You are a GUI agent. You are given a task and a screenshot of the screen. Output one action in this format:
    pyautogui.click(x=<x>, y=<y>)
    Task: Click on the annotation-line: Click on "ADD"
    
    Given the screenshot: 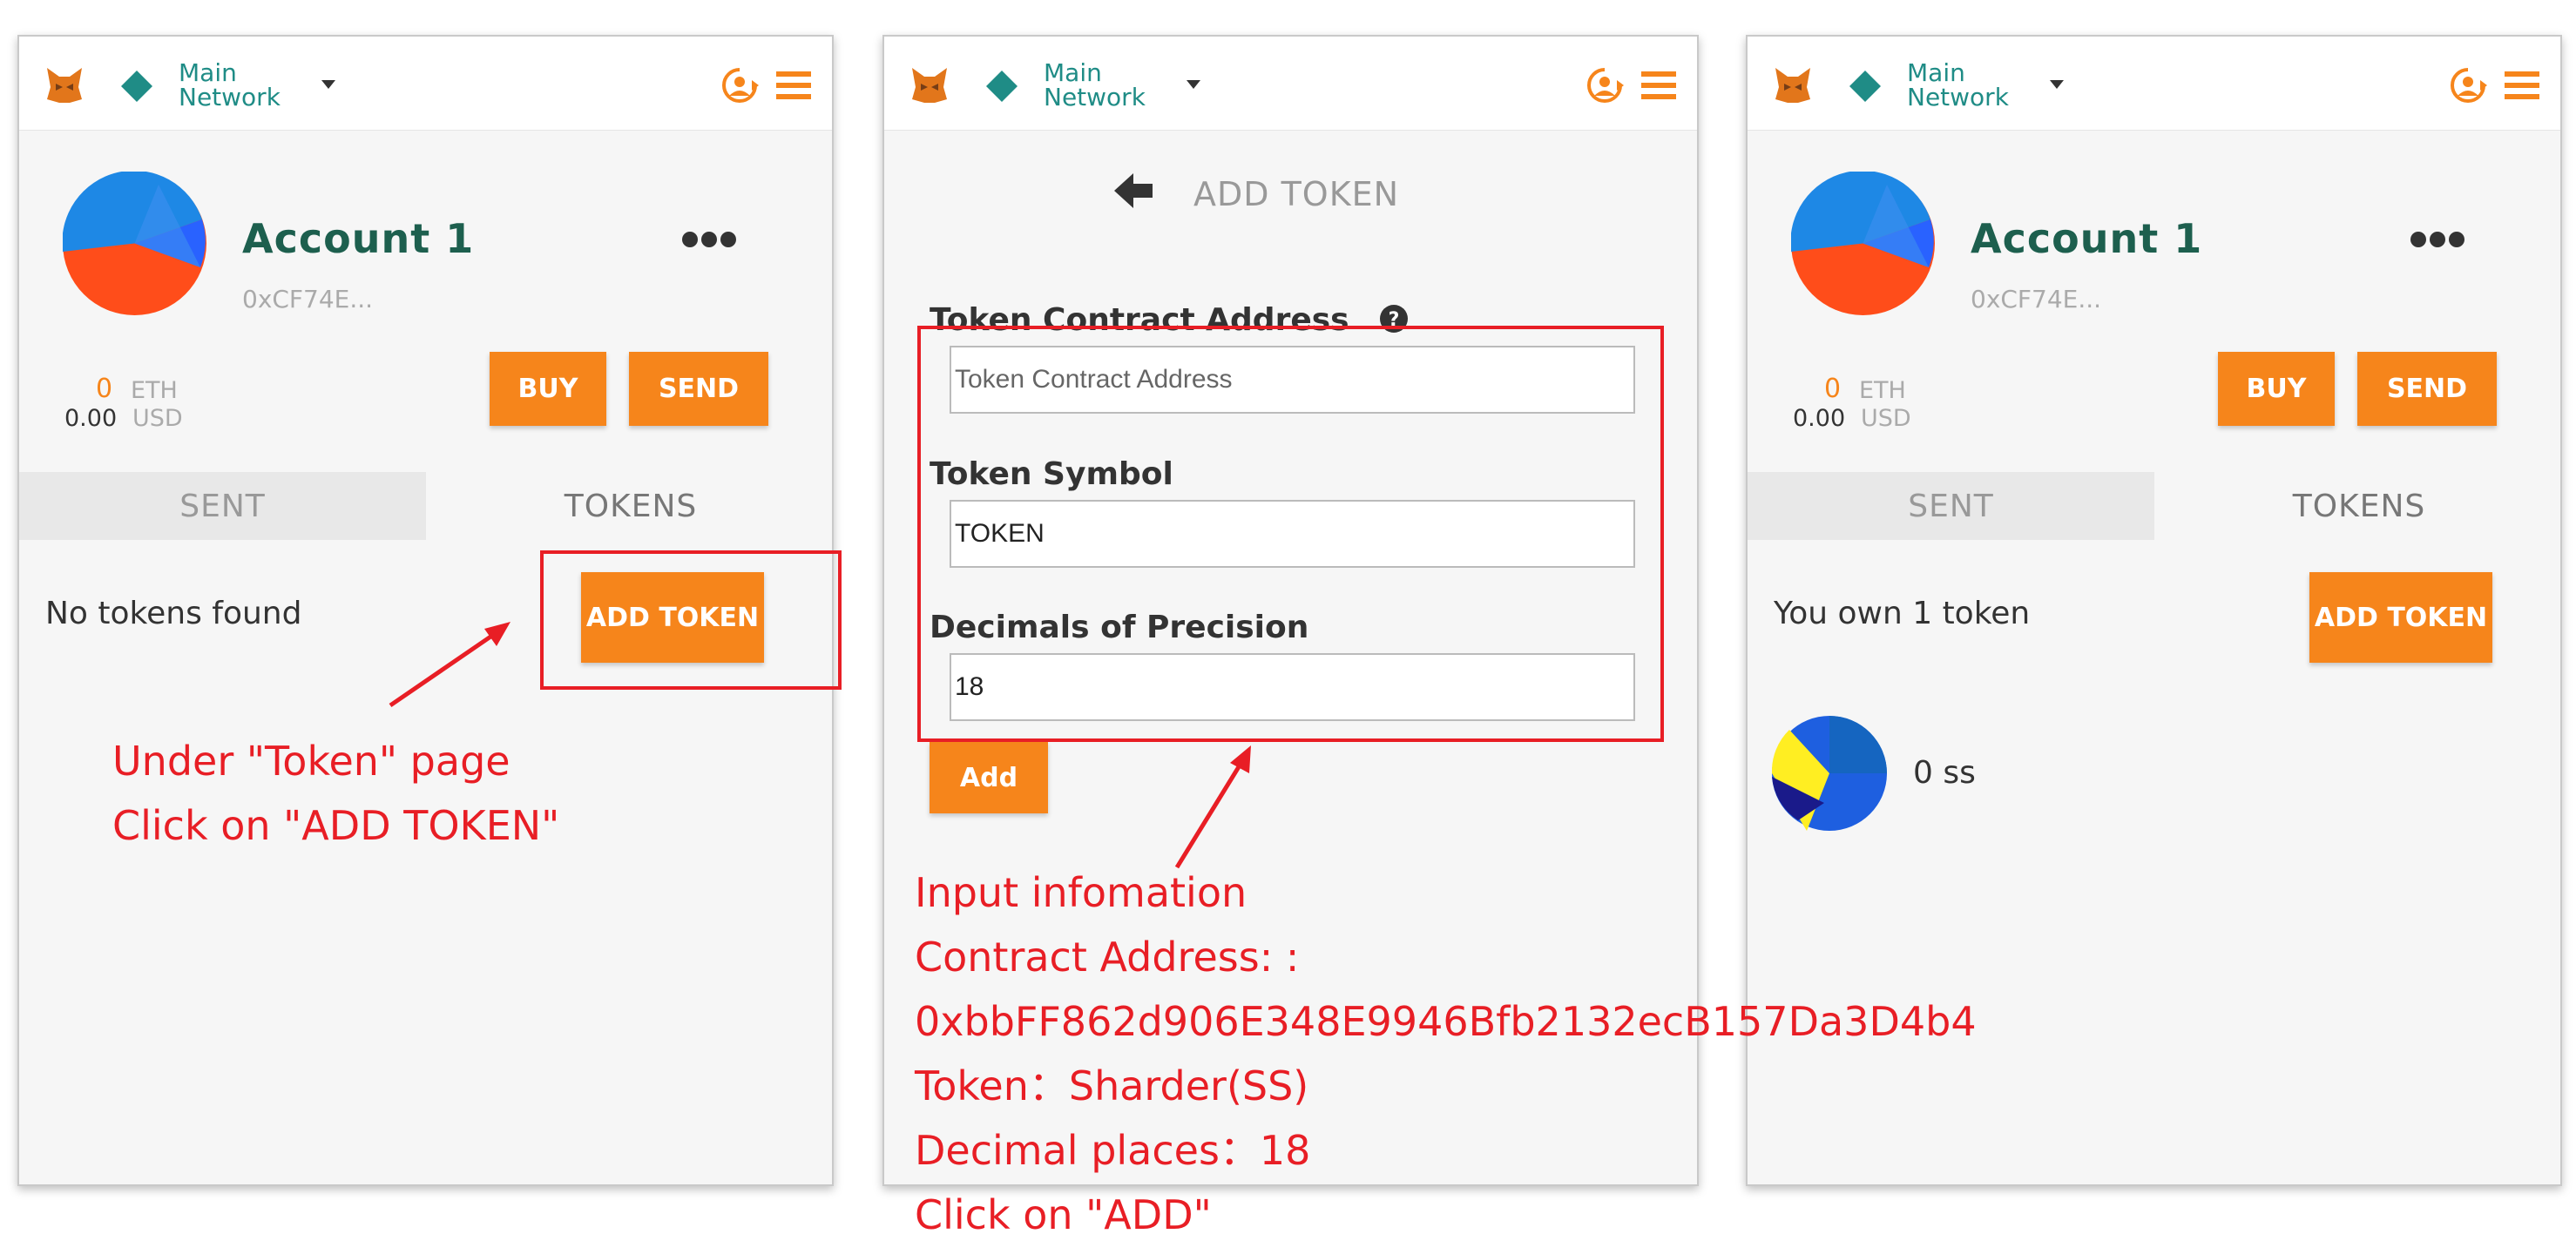 What is the action you would take?
    pyautogui.click(x=1063, y=1212)
    